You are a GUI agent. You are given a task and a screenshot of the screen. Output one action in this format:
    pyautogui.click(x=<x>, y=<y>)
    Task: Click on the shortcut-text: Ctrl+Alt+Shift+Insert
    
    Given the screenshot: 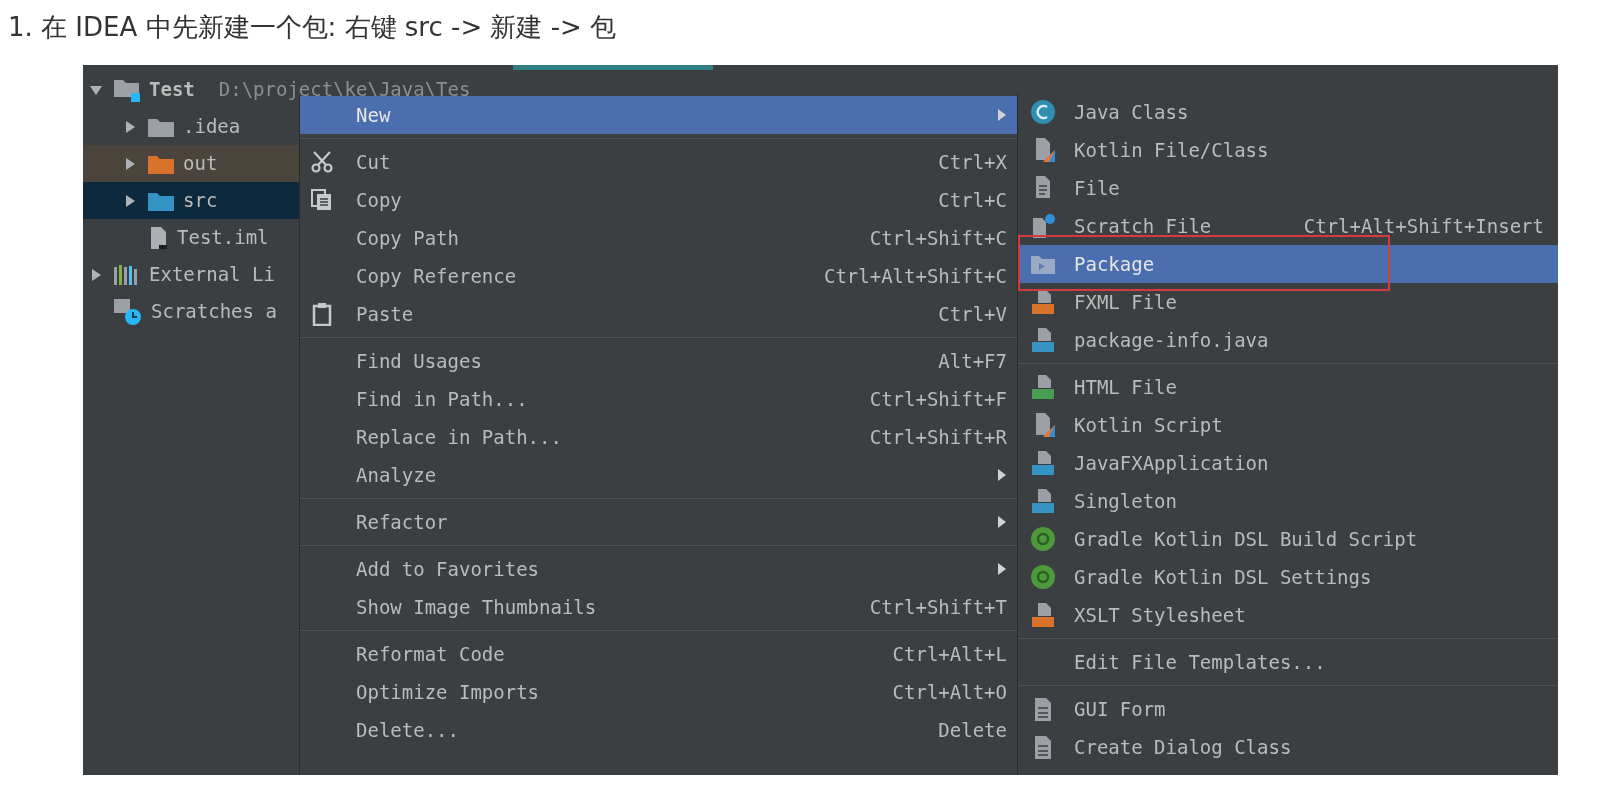 What is the action you would take?
    pyautogui.click(x=1423, y=226)
    